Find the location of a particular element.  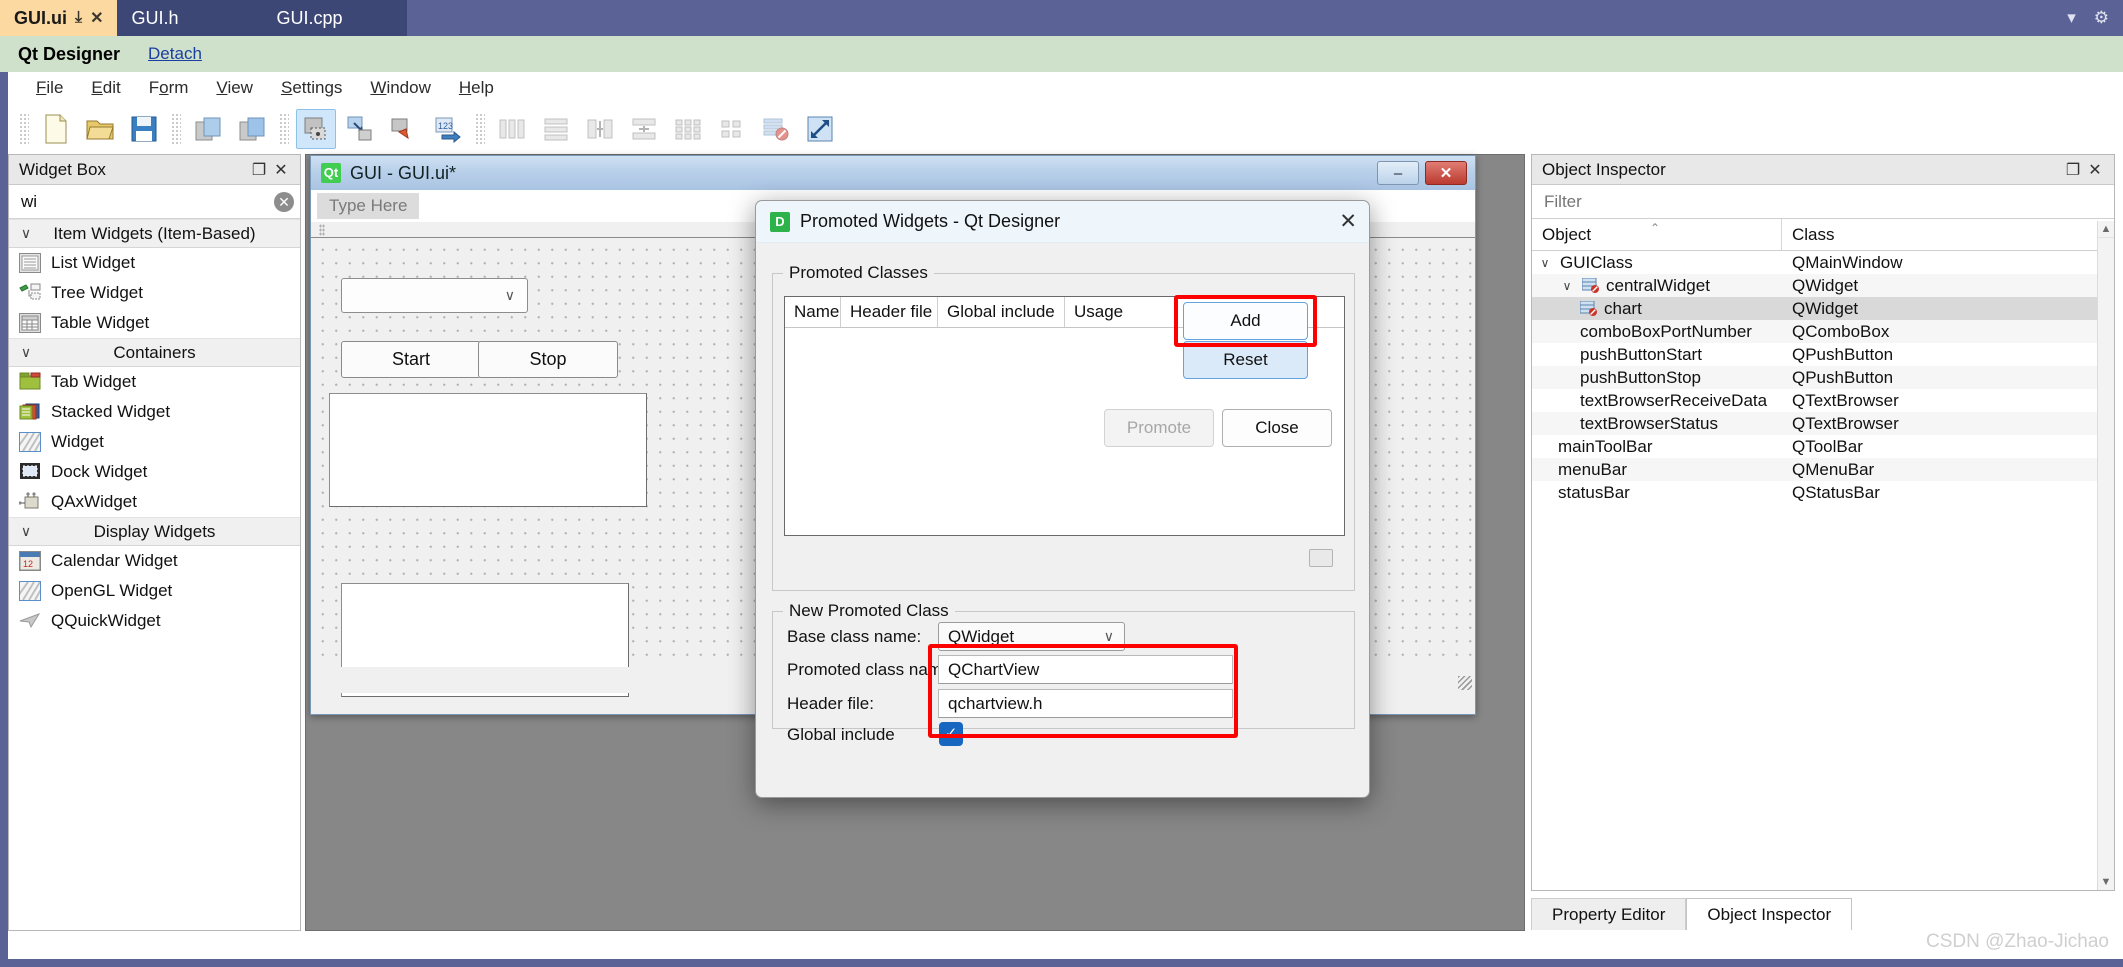

dialog-title-bar: D Promoted Widgets - Qt Designer ✕ is located at coordinates (1062, 222).